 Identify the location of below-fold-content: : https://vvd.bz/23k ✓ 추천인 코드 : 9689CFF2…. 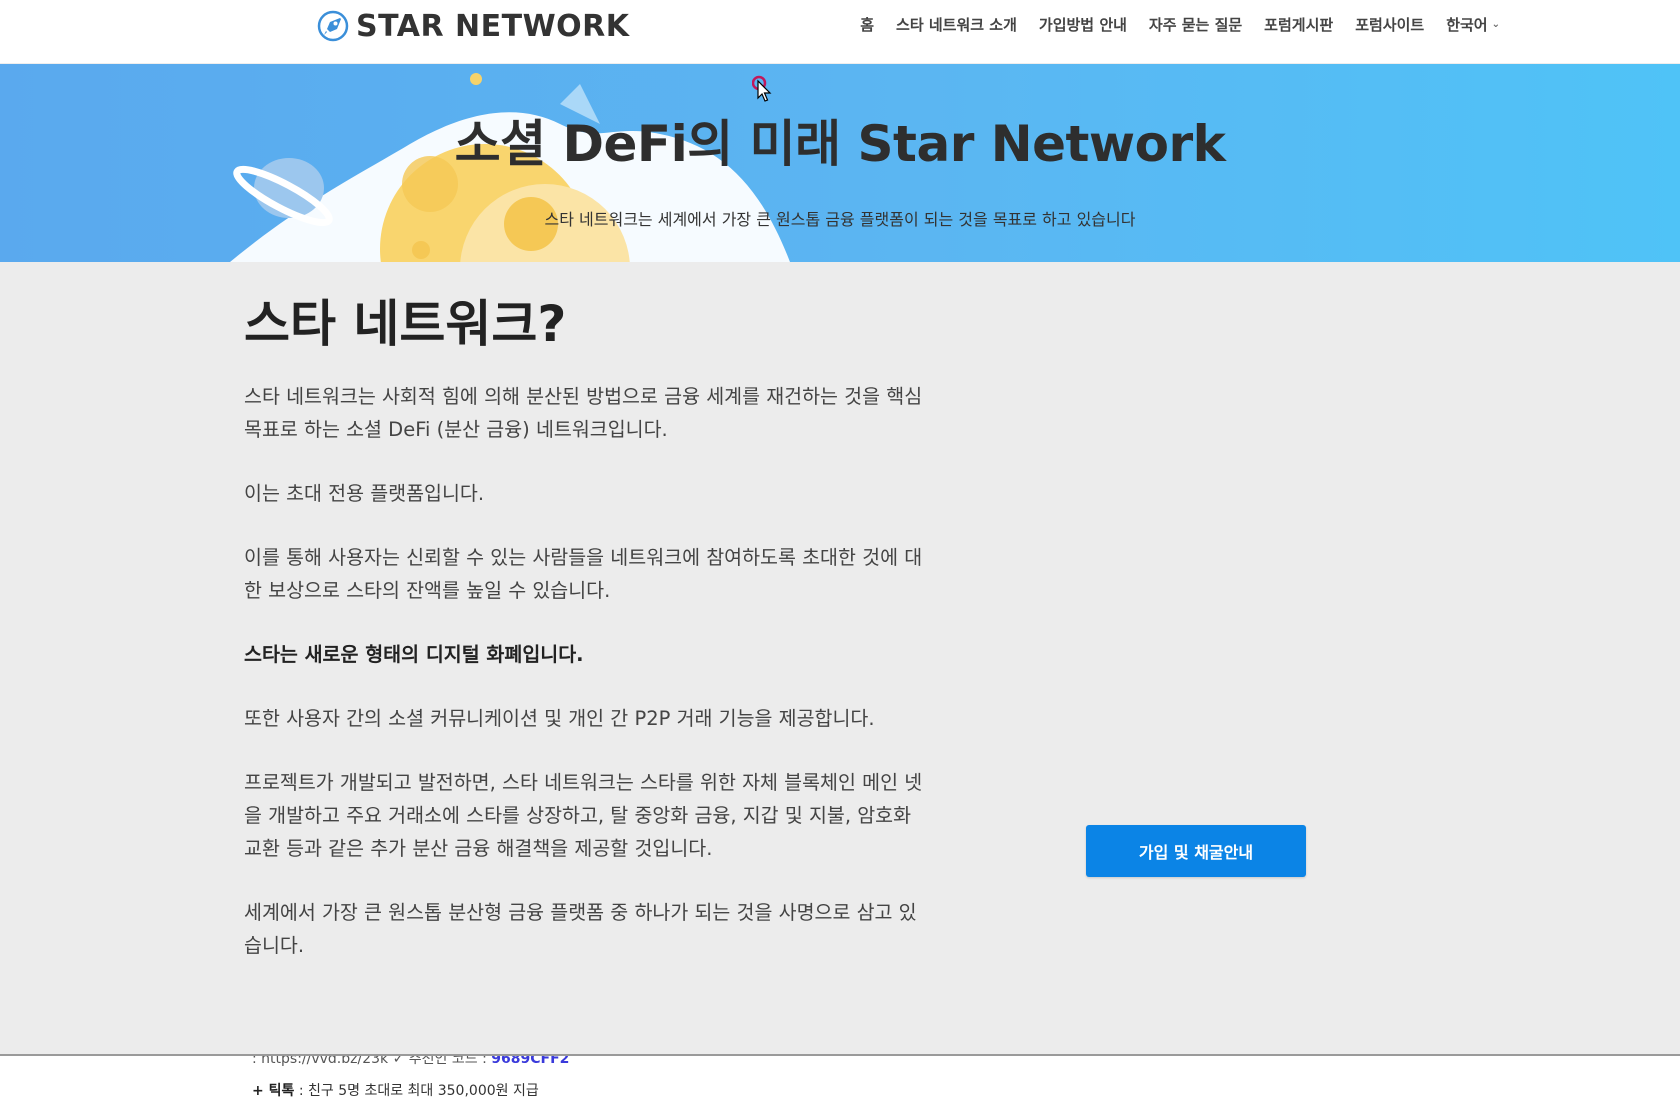
(840, 1082).